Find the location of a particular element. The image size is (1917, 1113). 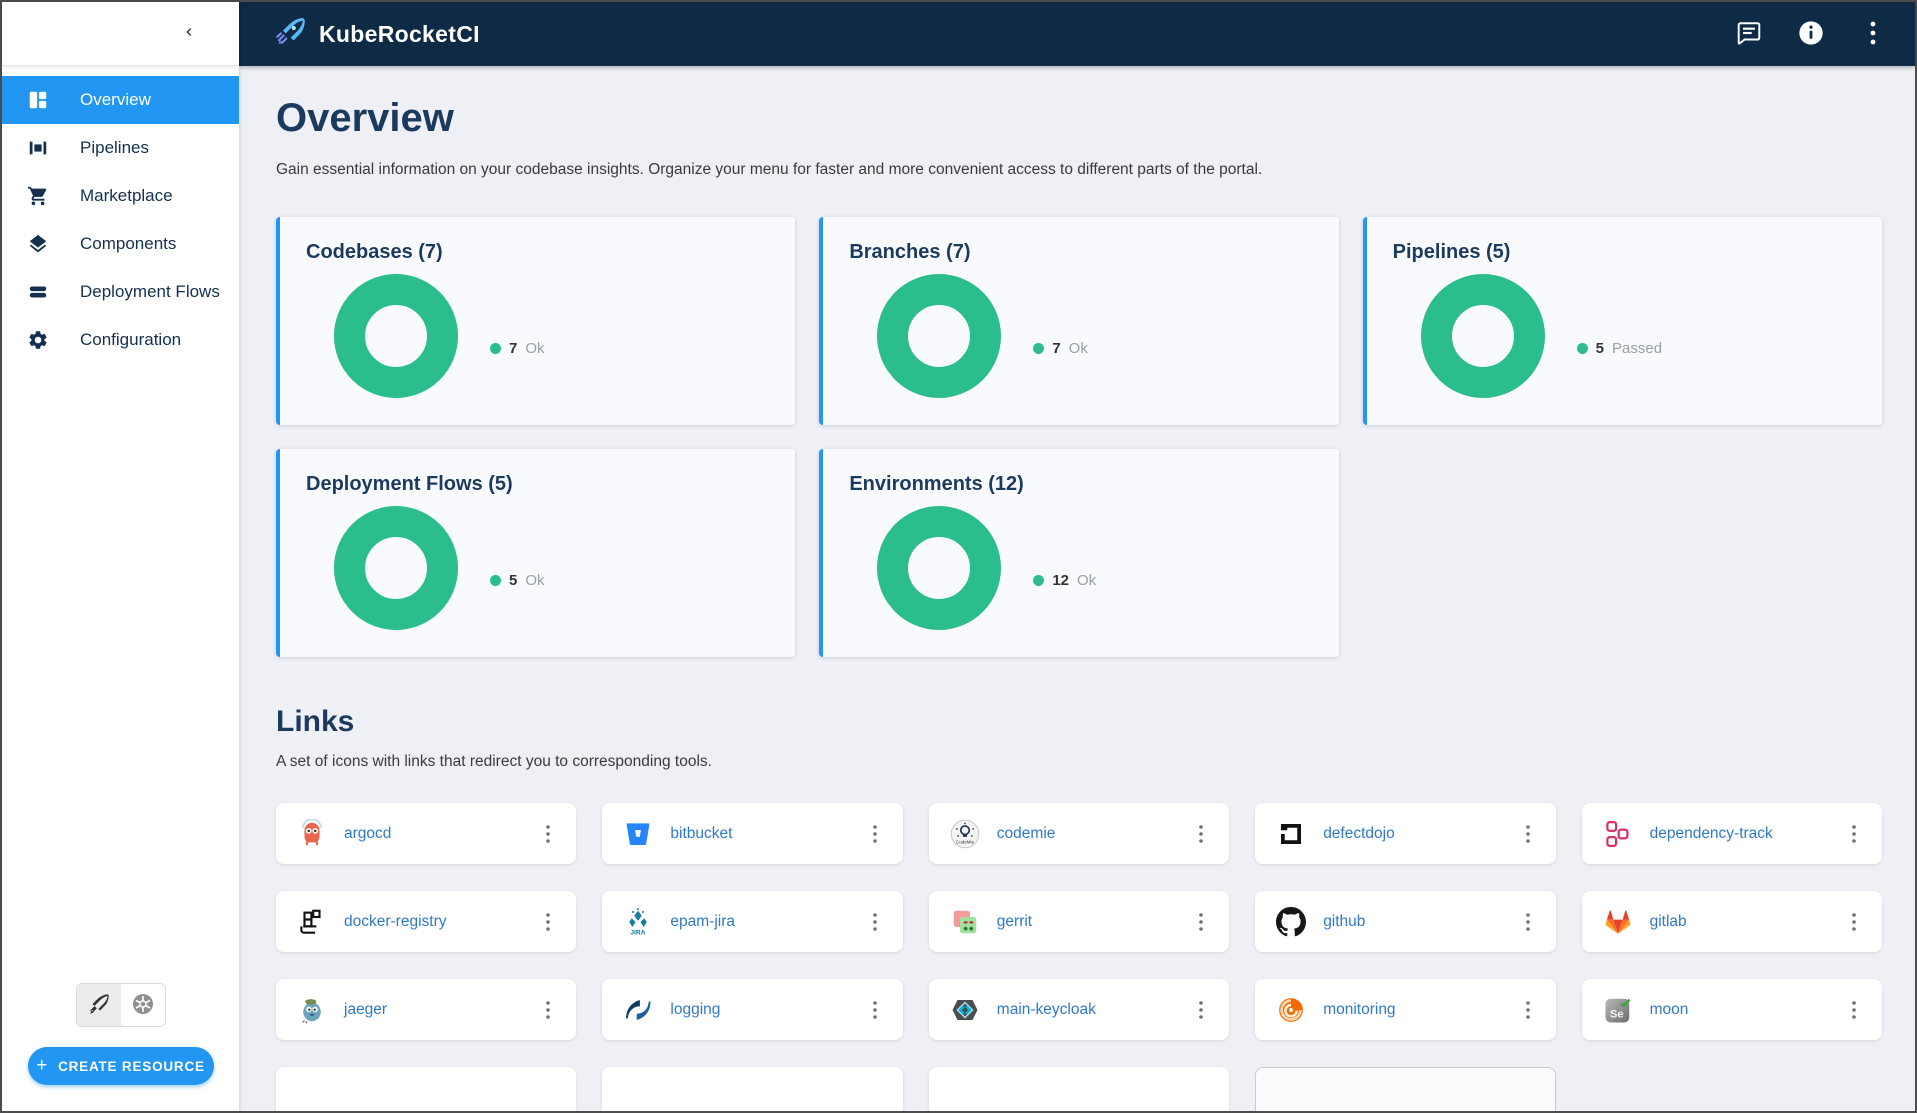

sidebar-collapse-button is located at coordinates (189, 34).